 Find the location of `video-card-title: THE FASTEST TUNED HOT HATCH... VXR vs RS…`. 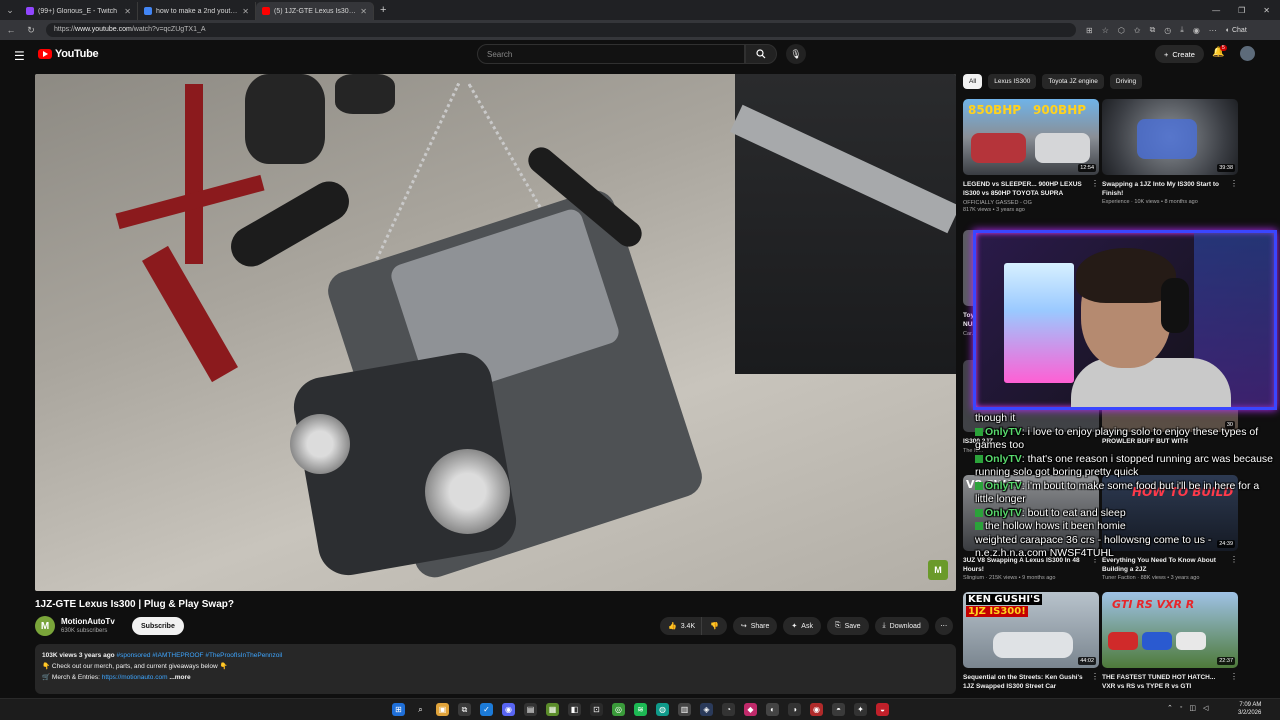

video-card-title: THE FASTEST TUNED HOT HATCH... VXR vs RS… is located at coordinates (1164, 682).